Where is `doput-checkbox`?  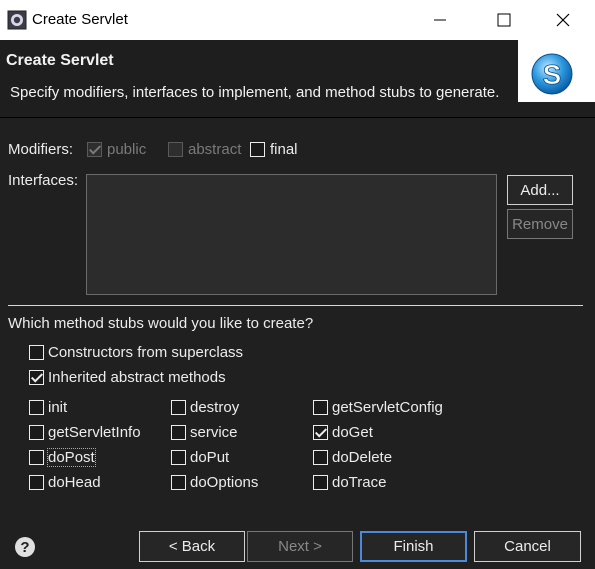
doput-checkbox is located at coordinates (178, 457).